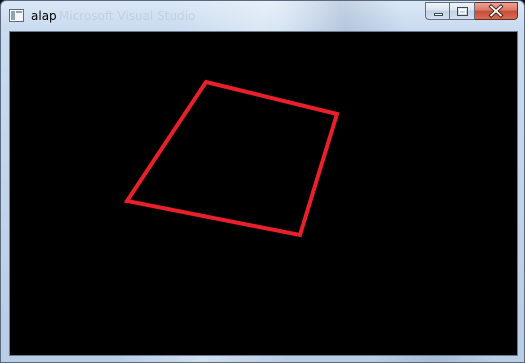 The image size is (525, 363). I want to click on maximize-icon, so click(462, 11).